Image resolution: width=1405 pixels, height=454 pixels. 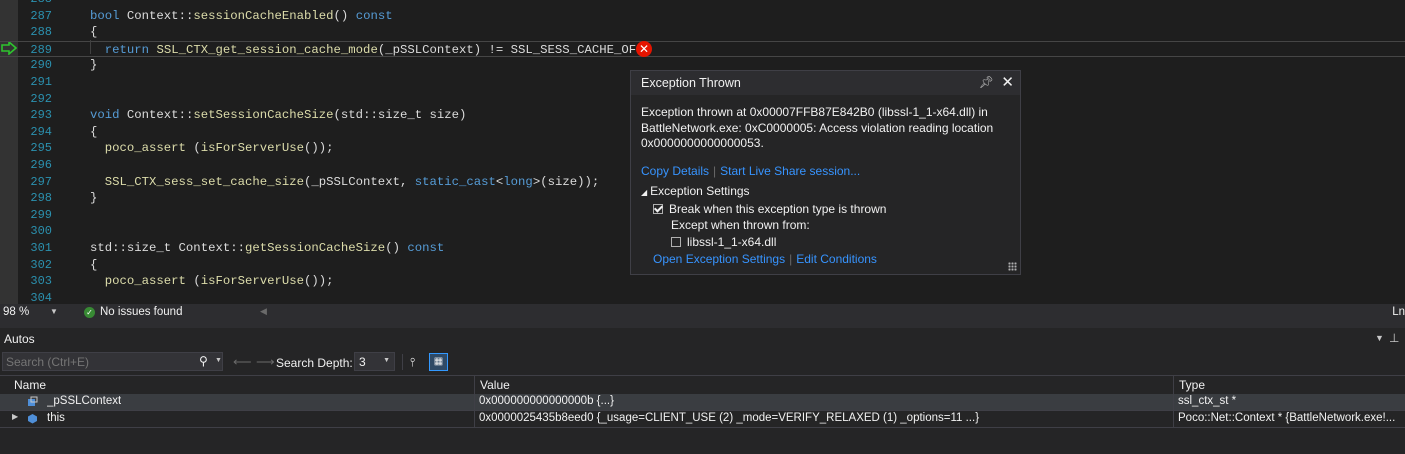 I want to click on code-token: return, so click(x=127, y=49).